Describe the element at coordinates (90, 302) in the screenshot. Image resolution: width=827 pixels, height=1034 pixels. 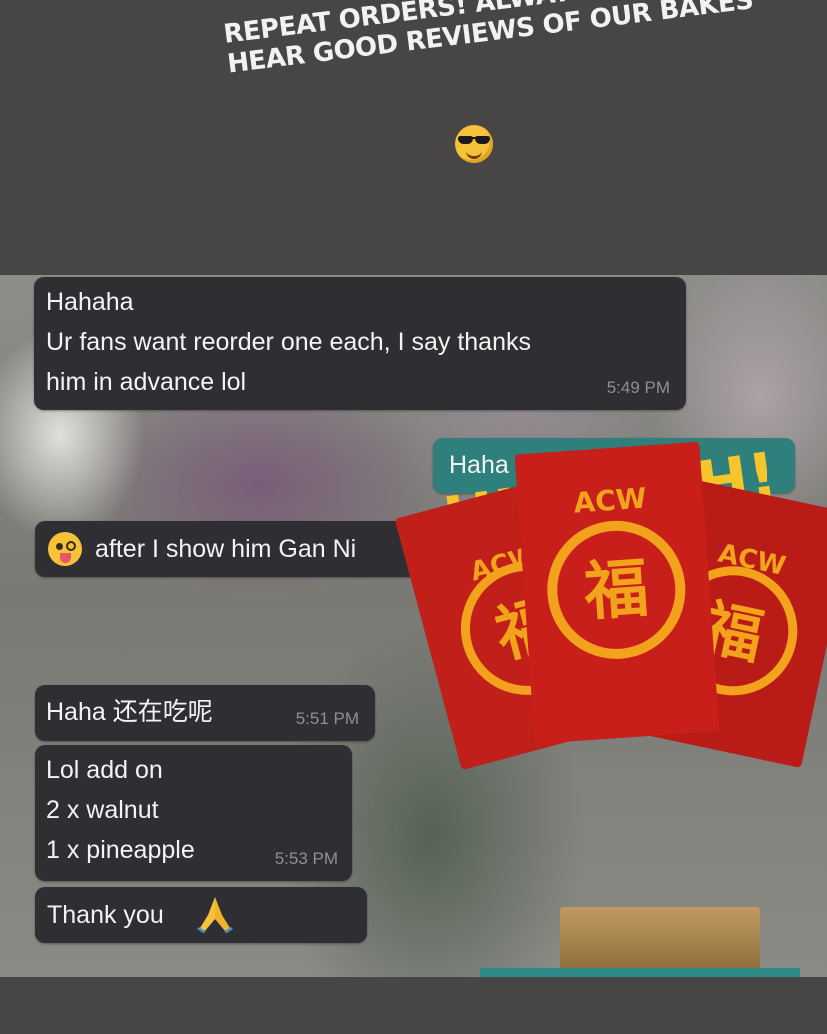
I see `message-line: Hahaha` at that location.